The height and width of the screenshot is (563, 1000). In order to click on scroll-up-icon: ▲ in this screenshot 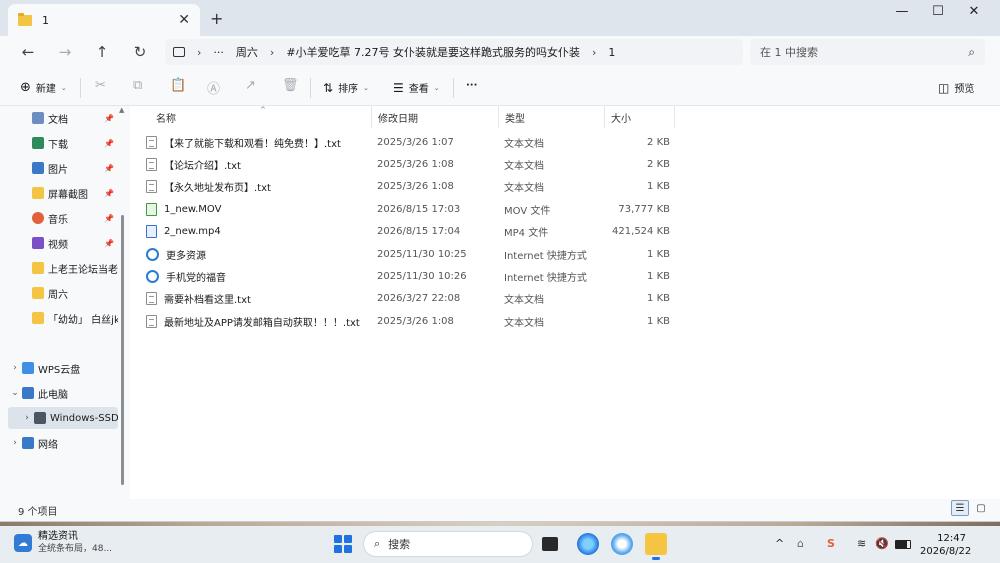, I will do `click(121, 110)`.